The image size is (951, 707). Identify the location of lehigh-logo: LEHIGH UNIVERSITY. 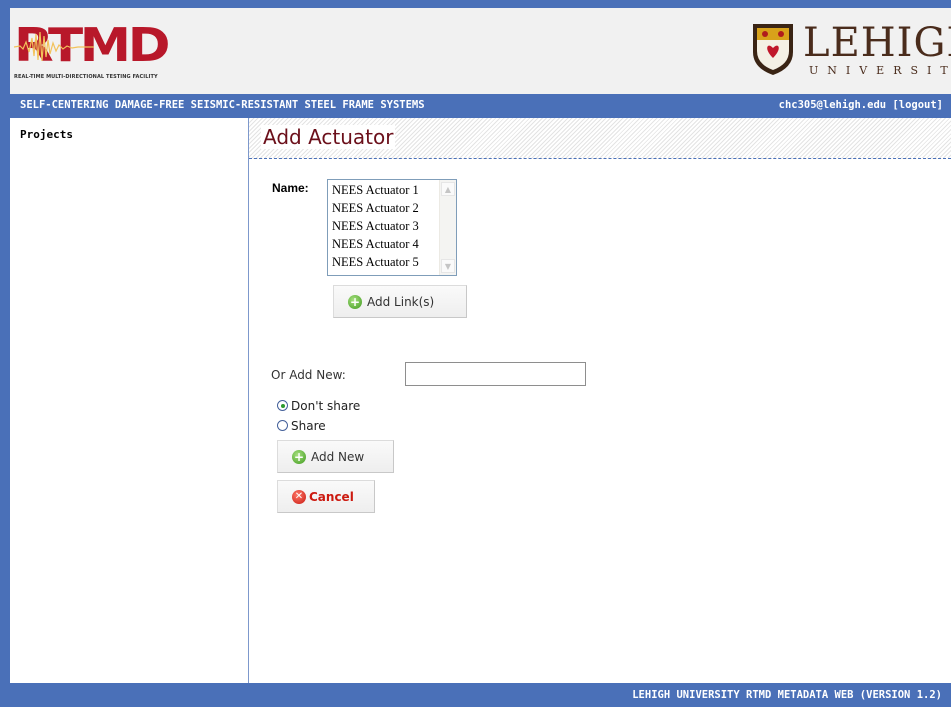
(851, 52).